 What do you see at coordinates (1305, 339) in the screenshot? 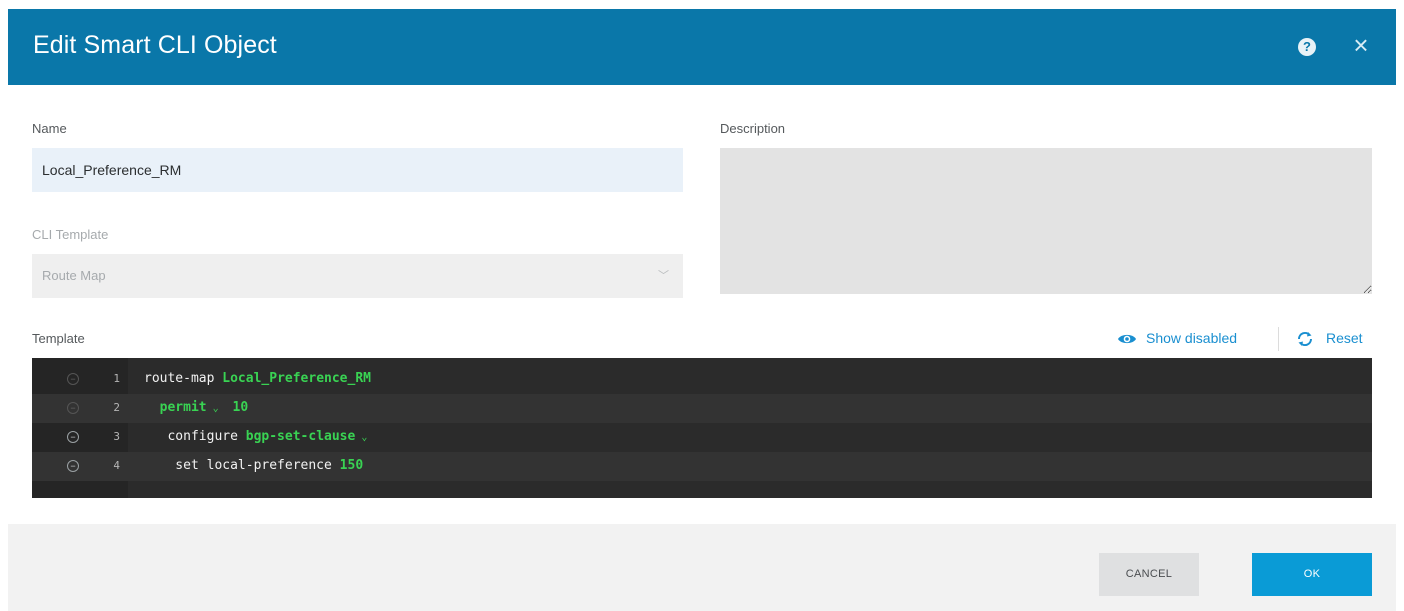
I see `reset-icon` at bounding box center [1305, 339].